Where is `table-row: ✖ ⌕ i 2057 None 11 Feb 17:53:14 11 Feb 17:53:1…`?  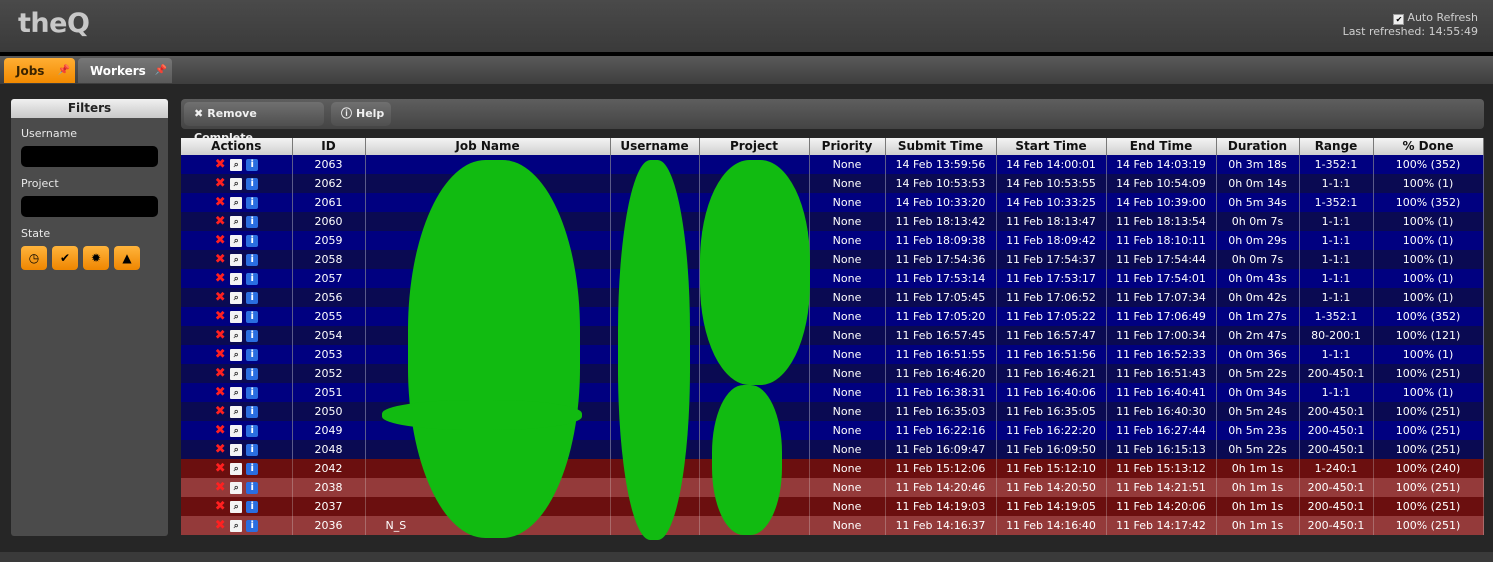
table-row: ✖ ⌕ i 2057 None 11 Feb 17:53:14 11 Feb 17:53:1… is located at coordinates (832, 278).